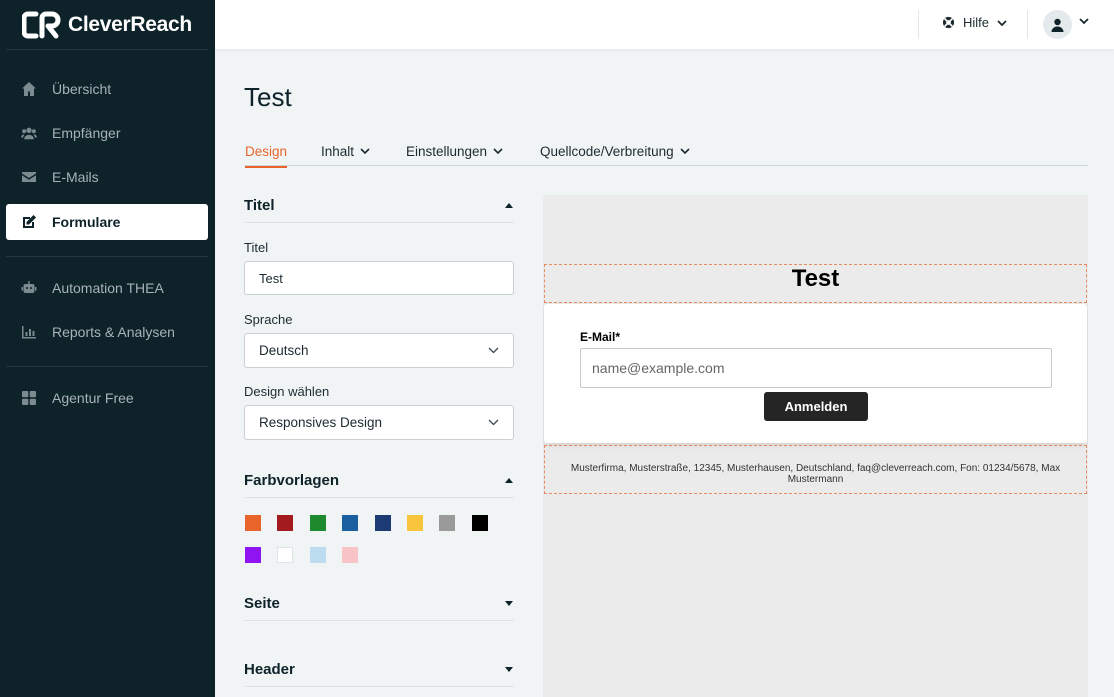  I want to click on section-title: Seite, so click(262, 603).